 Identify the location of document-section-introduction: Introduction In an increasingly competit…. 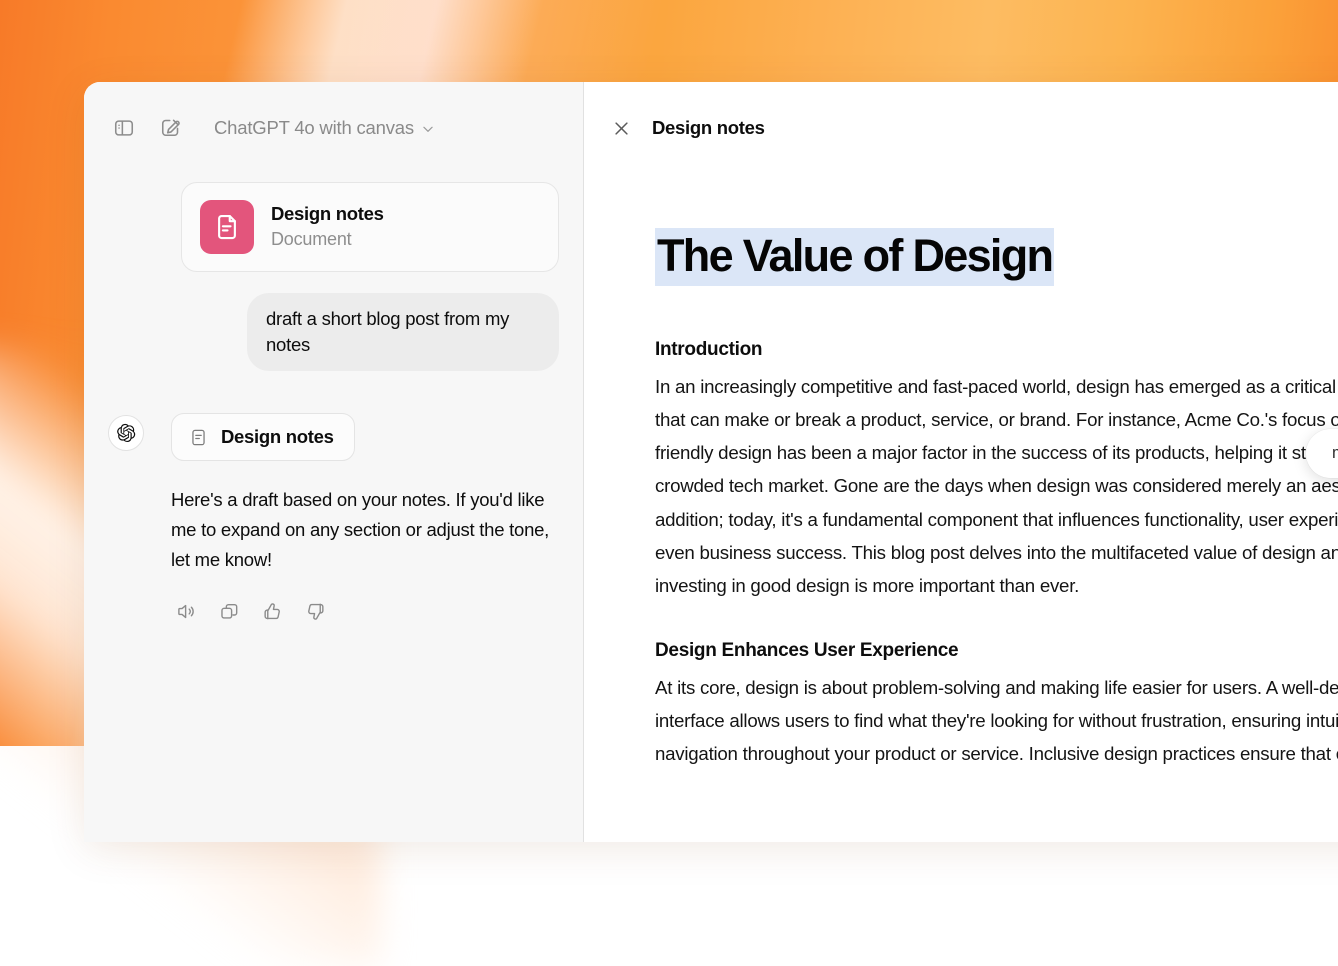
(996, 471).